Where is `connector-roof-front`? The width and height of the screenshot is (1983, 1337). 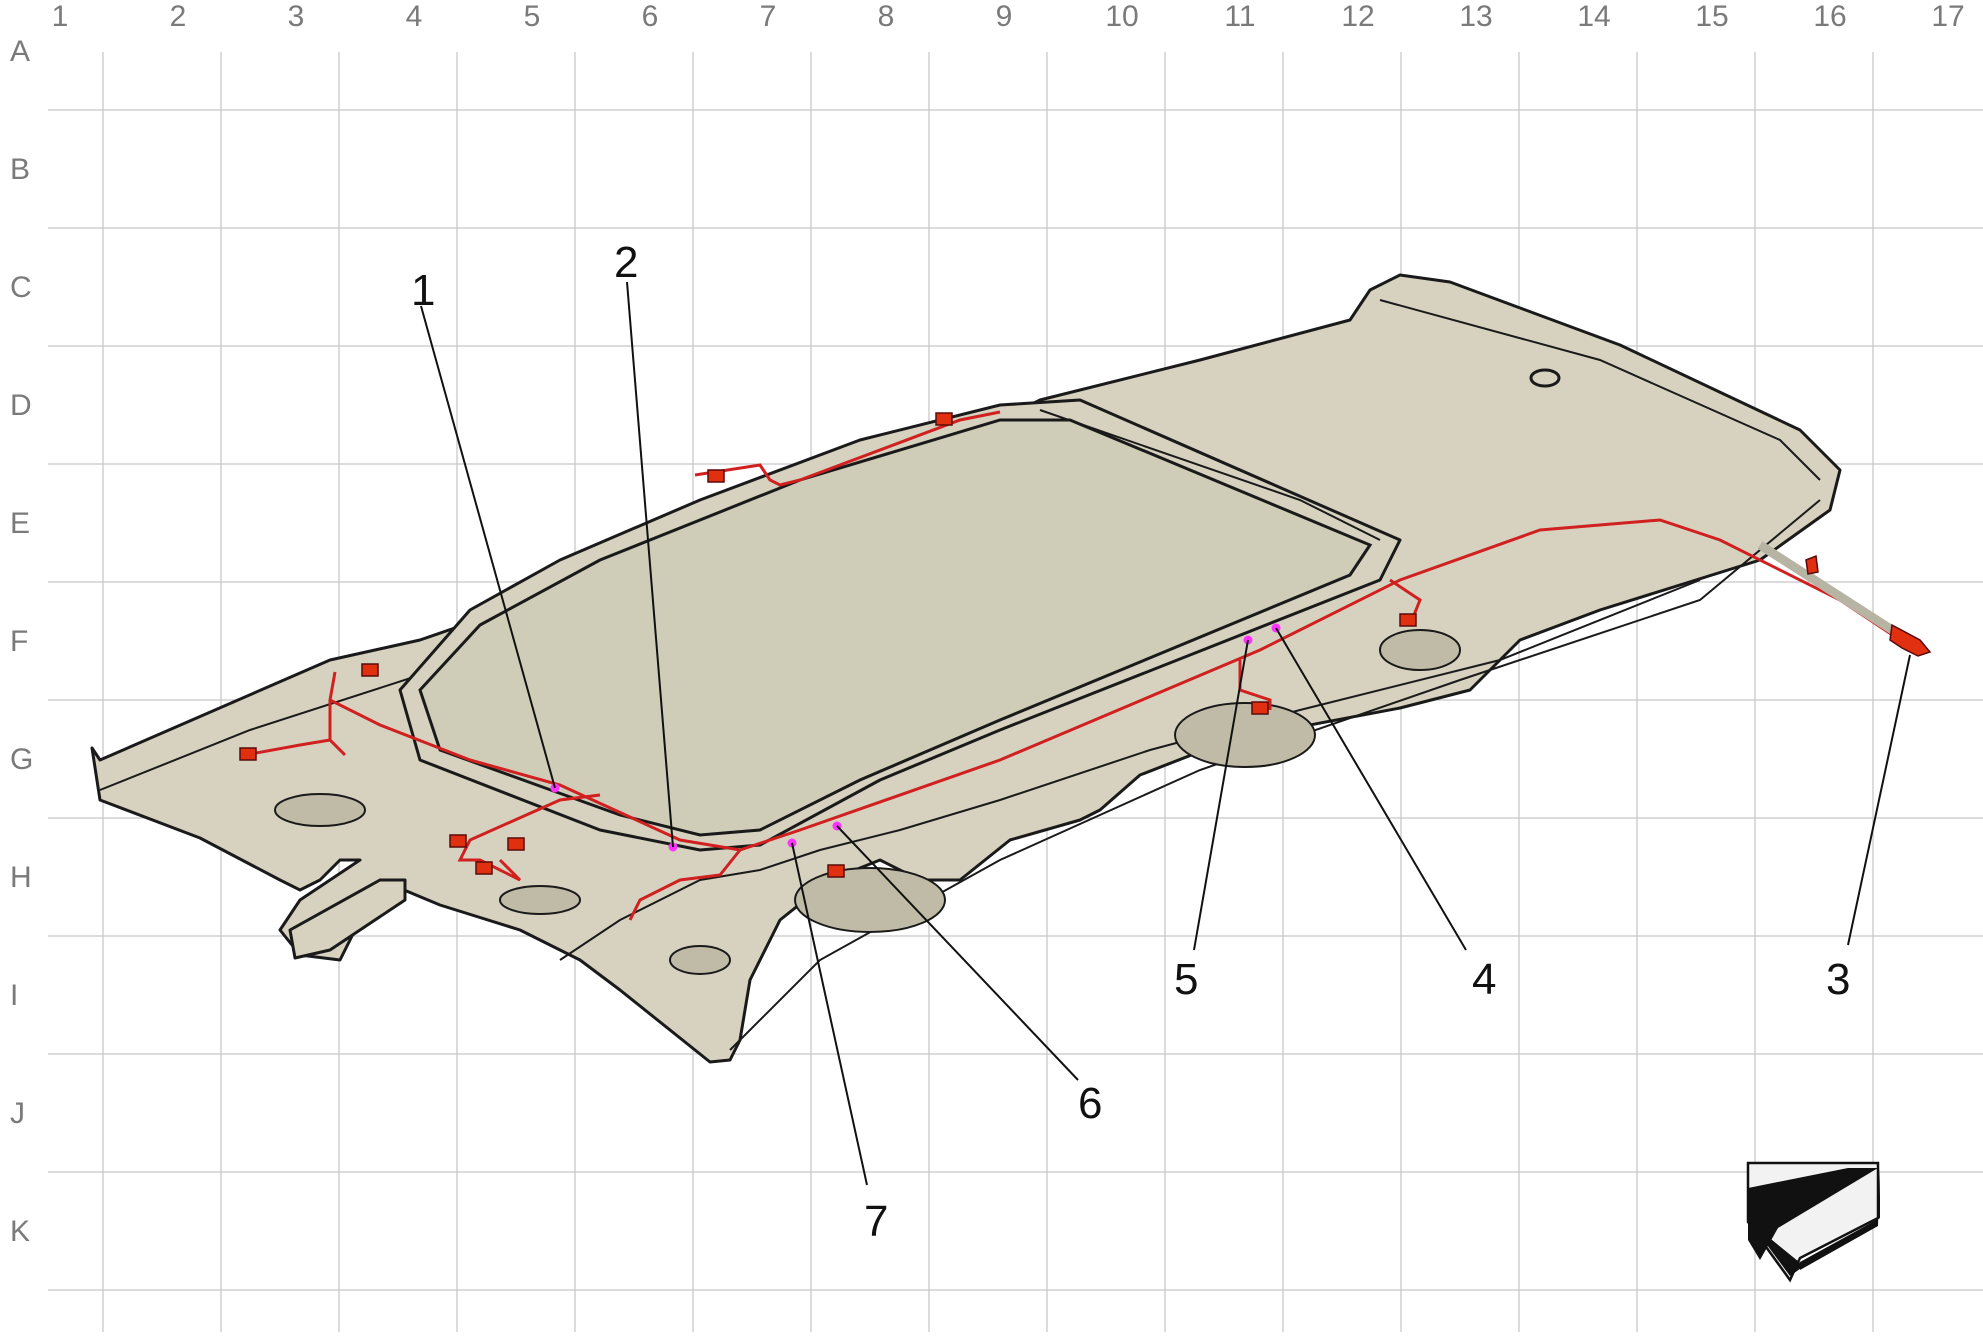 connector-roof-front is located at coordinates (370, 670).